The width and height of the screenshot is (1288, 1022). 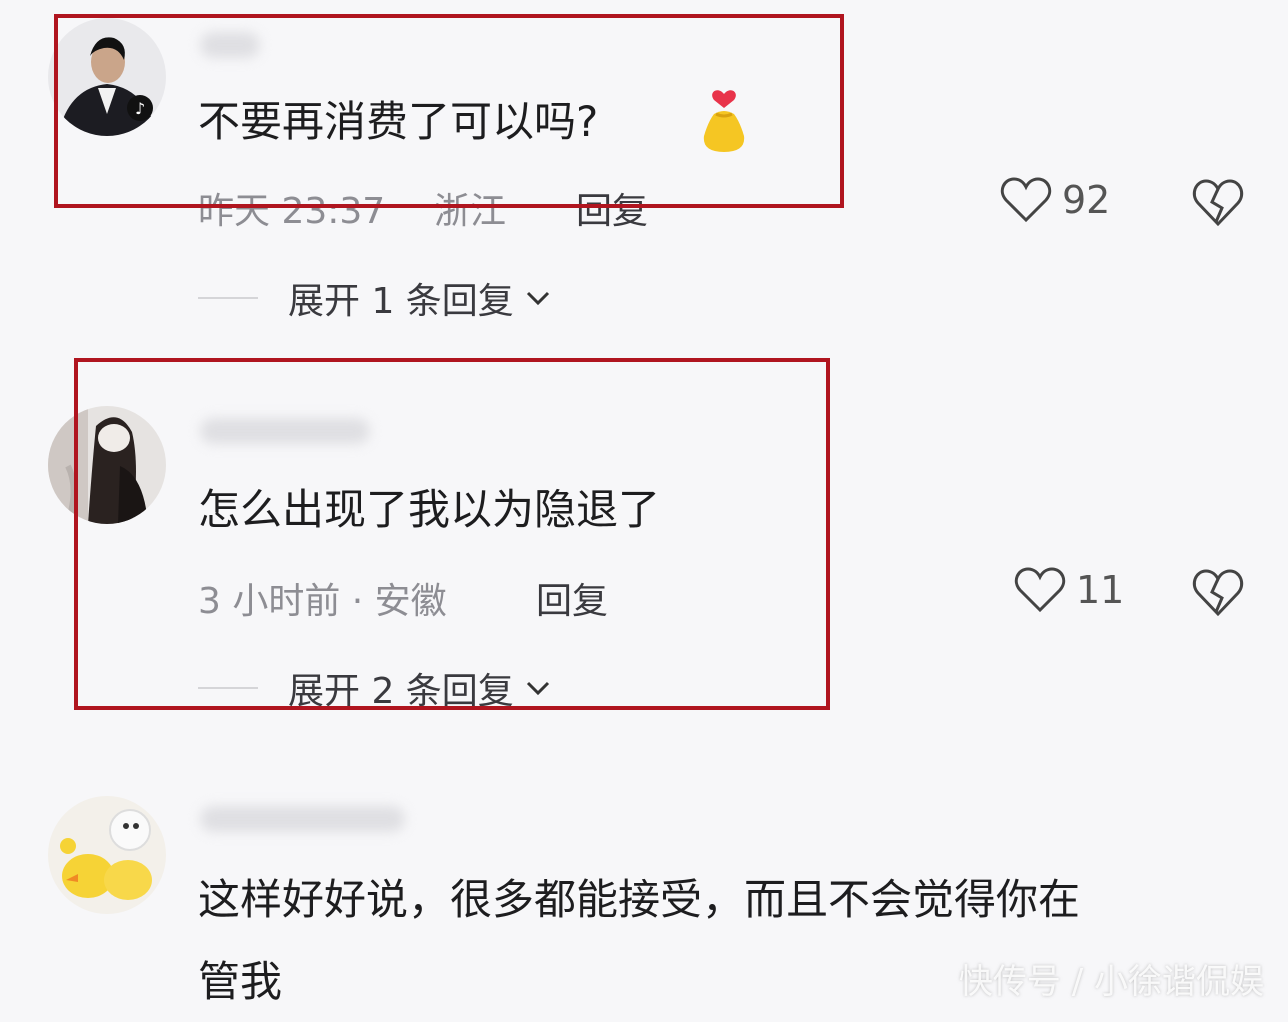 I want to click on comment-text-line-2: 管我, so click(x=240, y=981).